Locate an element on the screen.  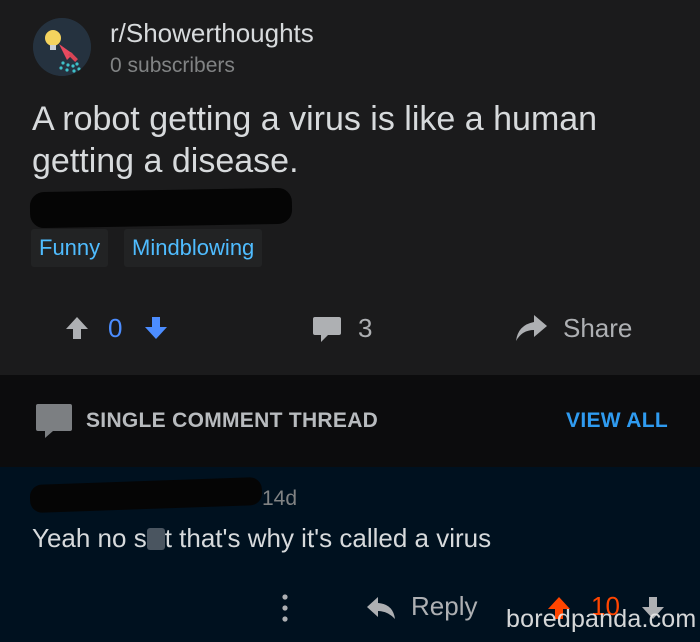
shower-head-icon is located at coordinates (62, 47).